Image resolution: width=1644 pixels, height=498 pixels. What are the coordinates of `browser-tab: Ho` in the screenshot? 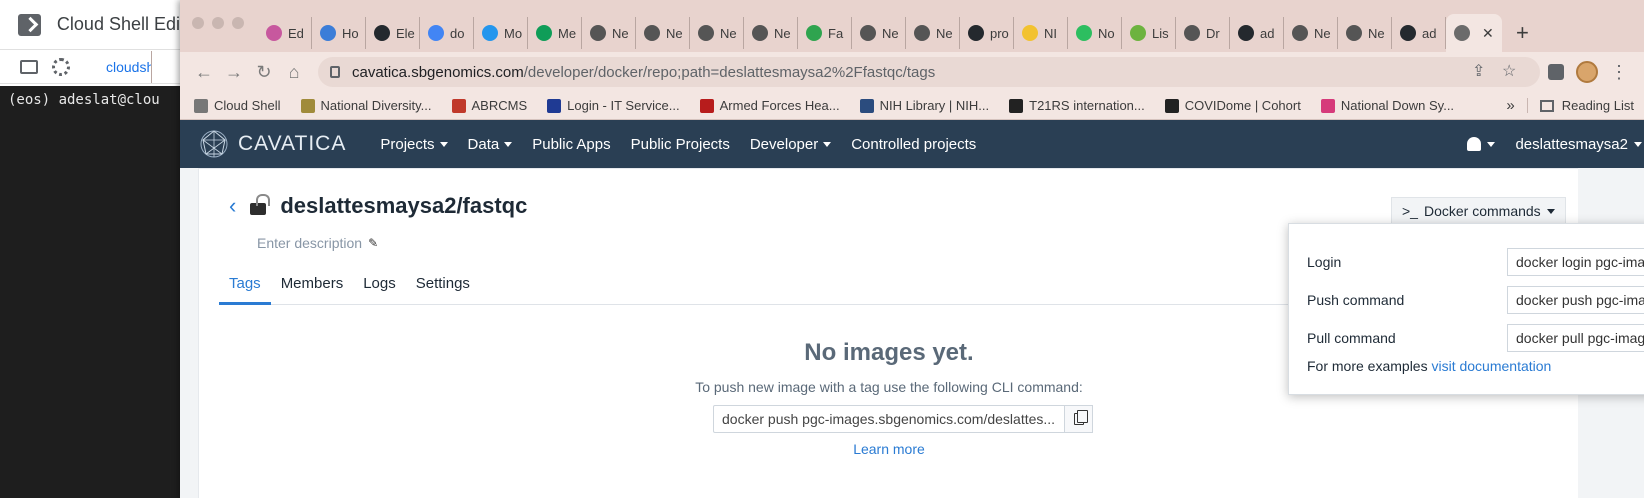 It's located at (339, 33).